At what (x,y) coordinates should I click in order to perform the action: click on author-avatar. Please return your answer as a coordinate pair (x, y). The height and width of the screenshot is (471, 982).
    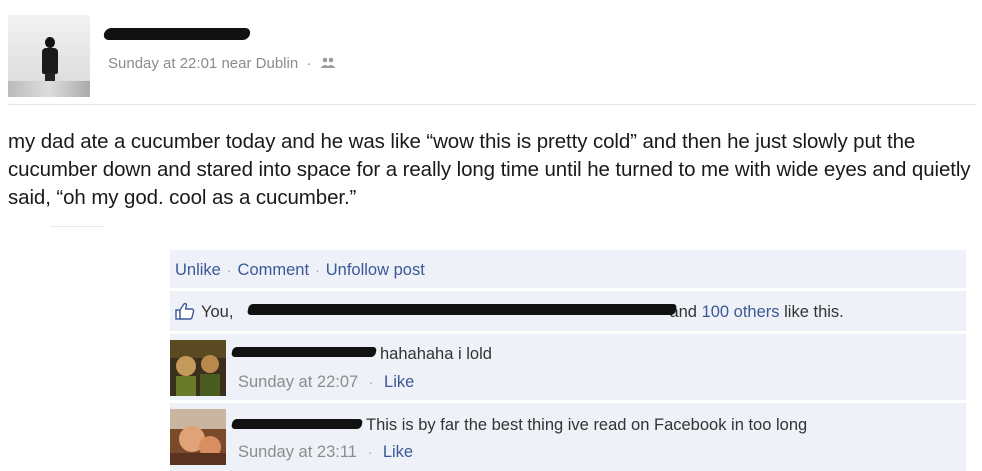
    Looking at the image, I should click on (49, 56).